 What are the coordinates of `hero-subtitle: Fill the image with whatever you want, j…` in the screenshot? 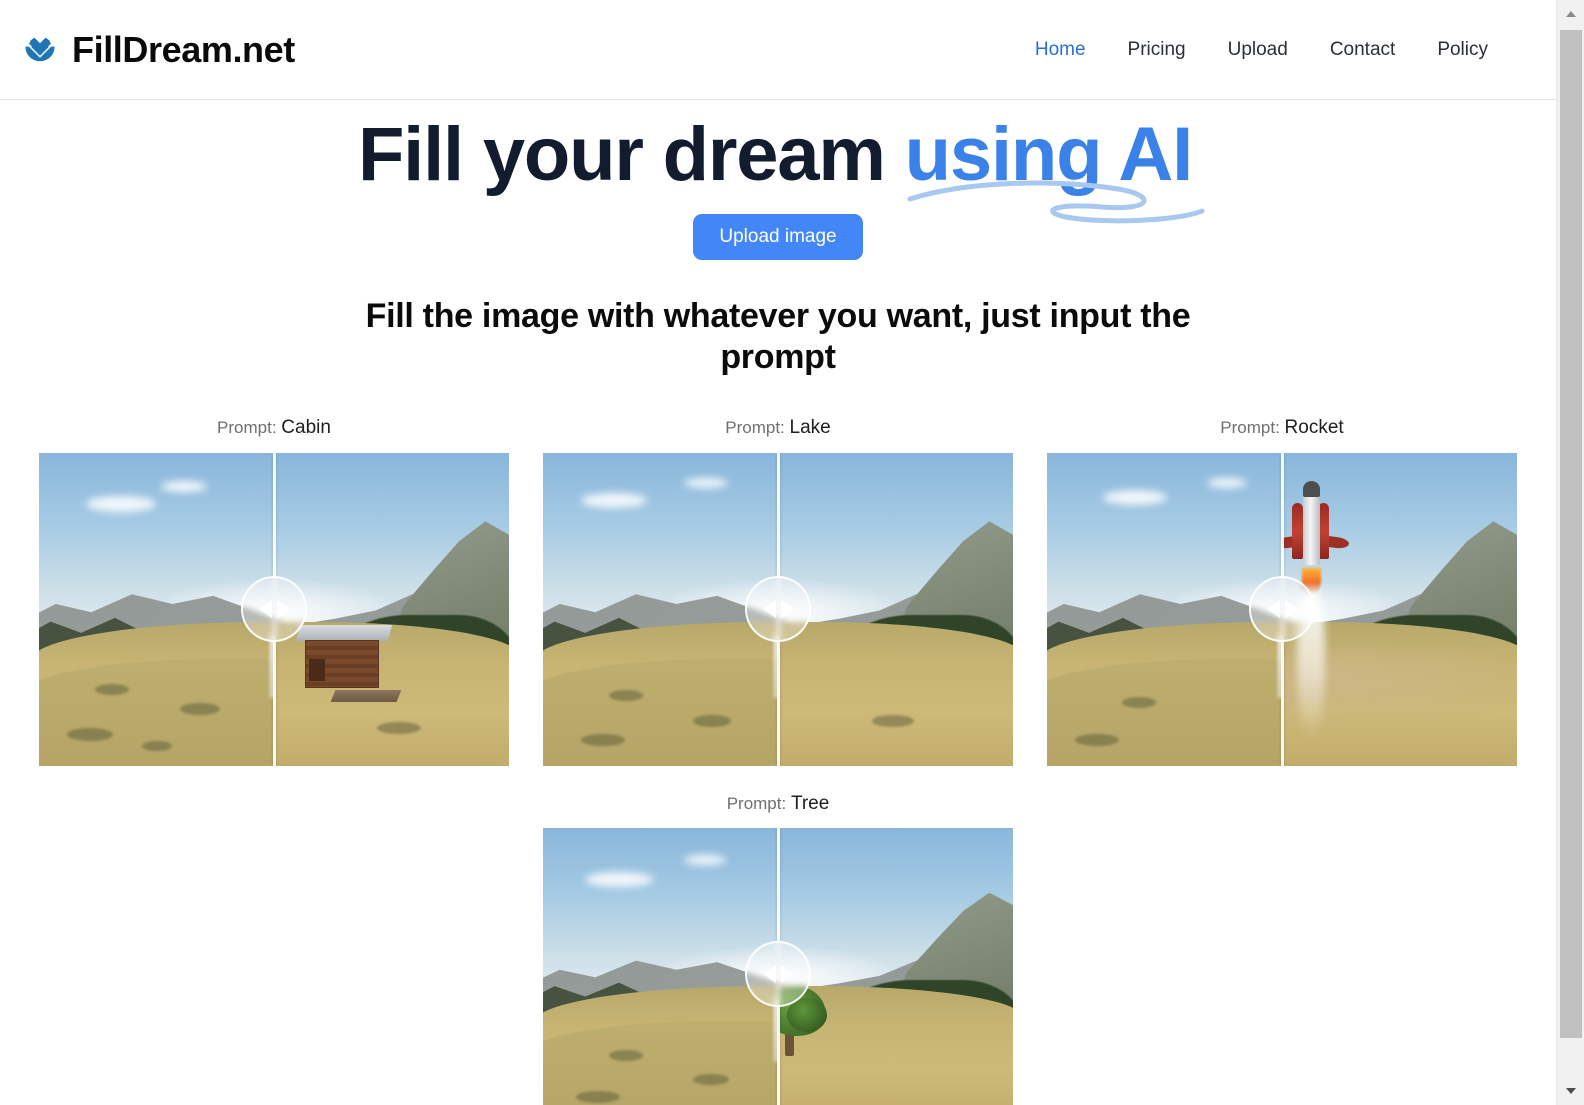 It's located at (778, 336).